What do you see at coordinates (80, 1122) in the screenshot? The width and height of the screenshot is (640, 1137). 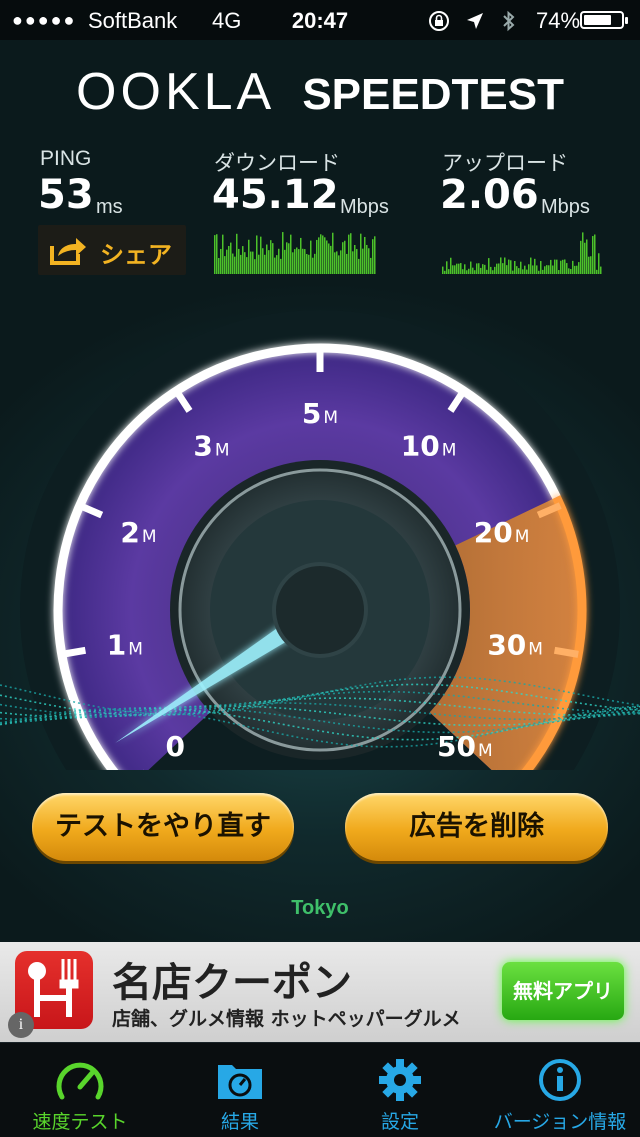 I see `tab-label: 速度テスト` at bounding box center [80, 1122].